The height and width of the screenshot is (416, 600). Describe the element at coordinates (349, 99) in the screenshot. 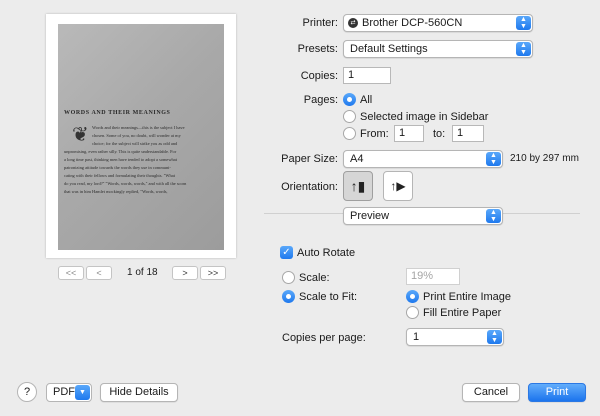

I see `pages-all-radio` at that location.